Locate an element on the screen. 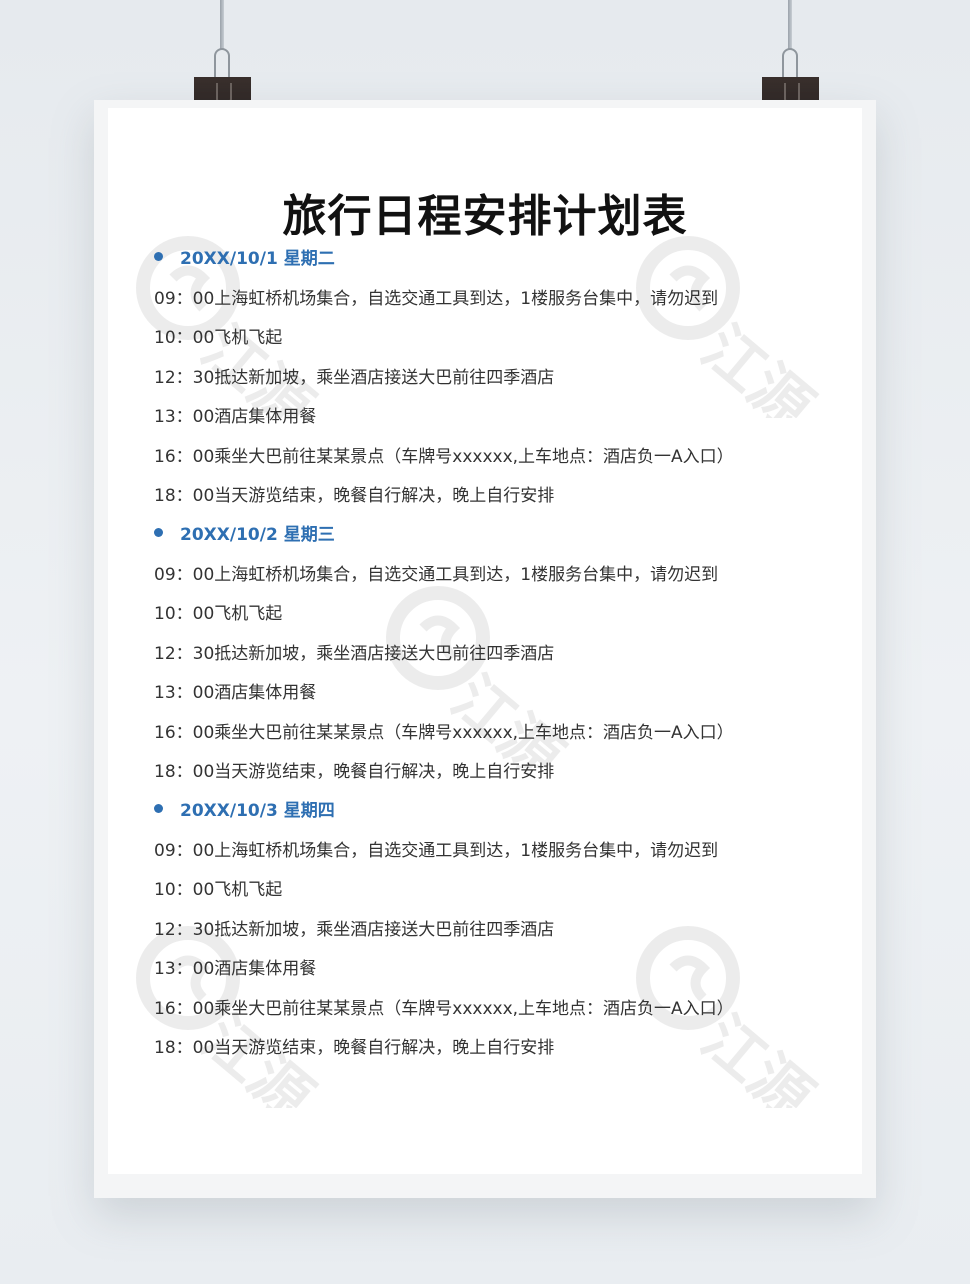  day-header: 20XX/10/1 星期二 is located at coordinates (244, 256).